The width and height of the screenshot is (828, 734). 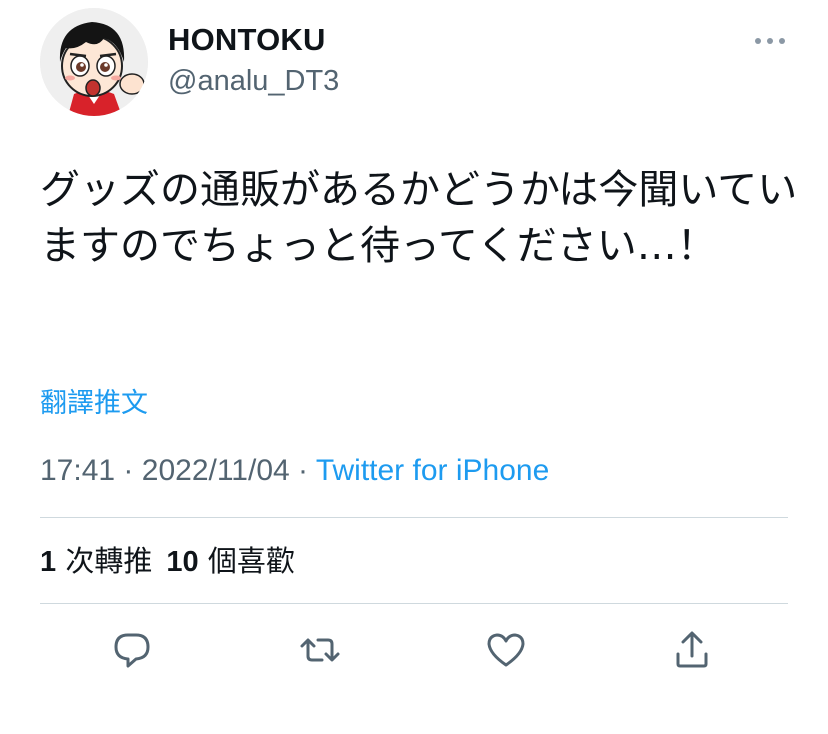 I want to click on tweet-date: 2022/11/04, so click(x=216, y=470).